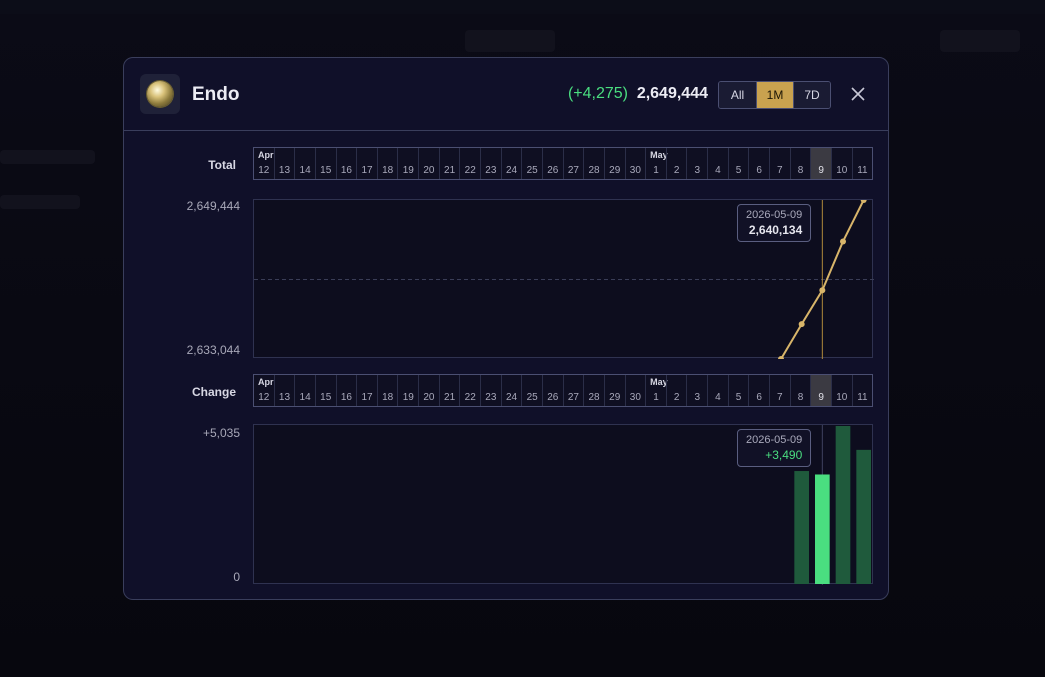 The height and width of the screenshot is (677, 1045). What do you see at coordinates (820, 390) in the screenshot?
I see `change-timeline-day: 9` at bounding box center [820, 390].